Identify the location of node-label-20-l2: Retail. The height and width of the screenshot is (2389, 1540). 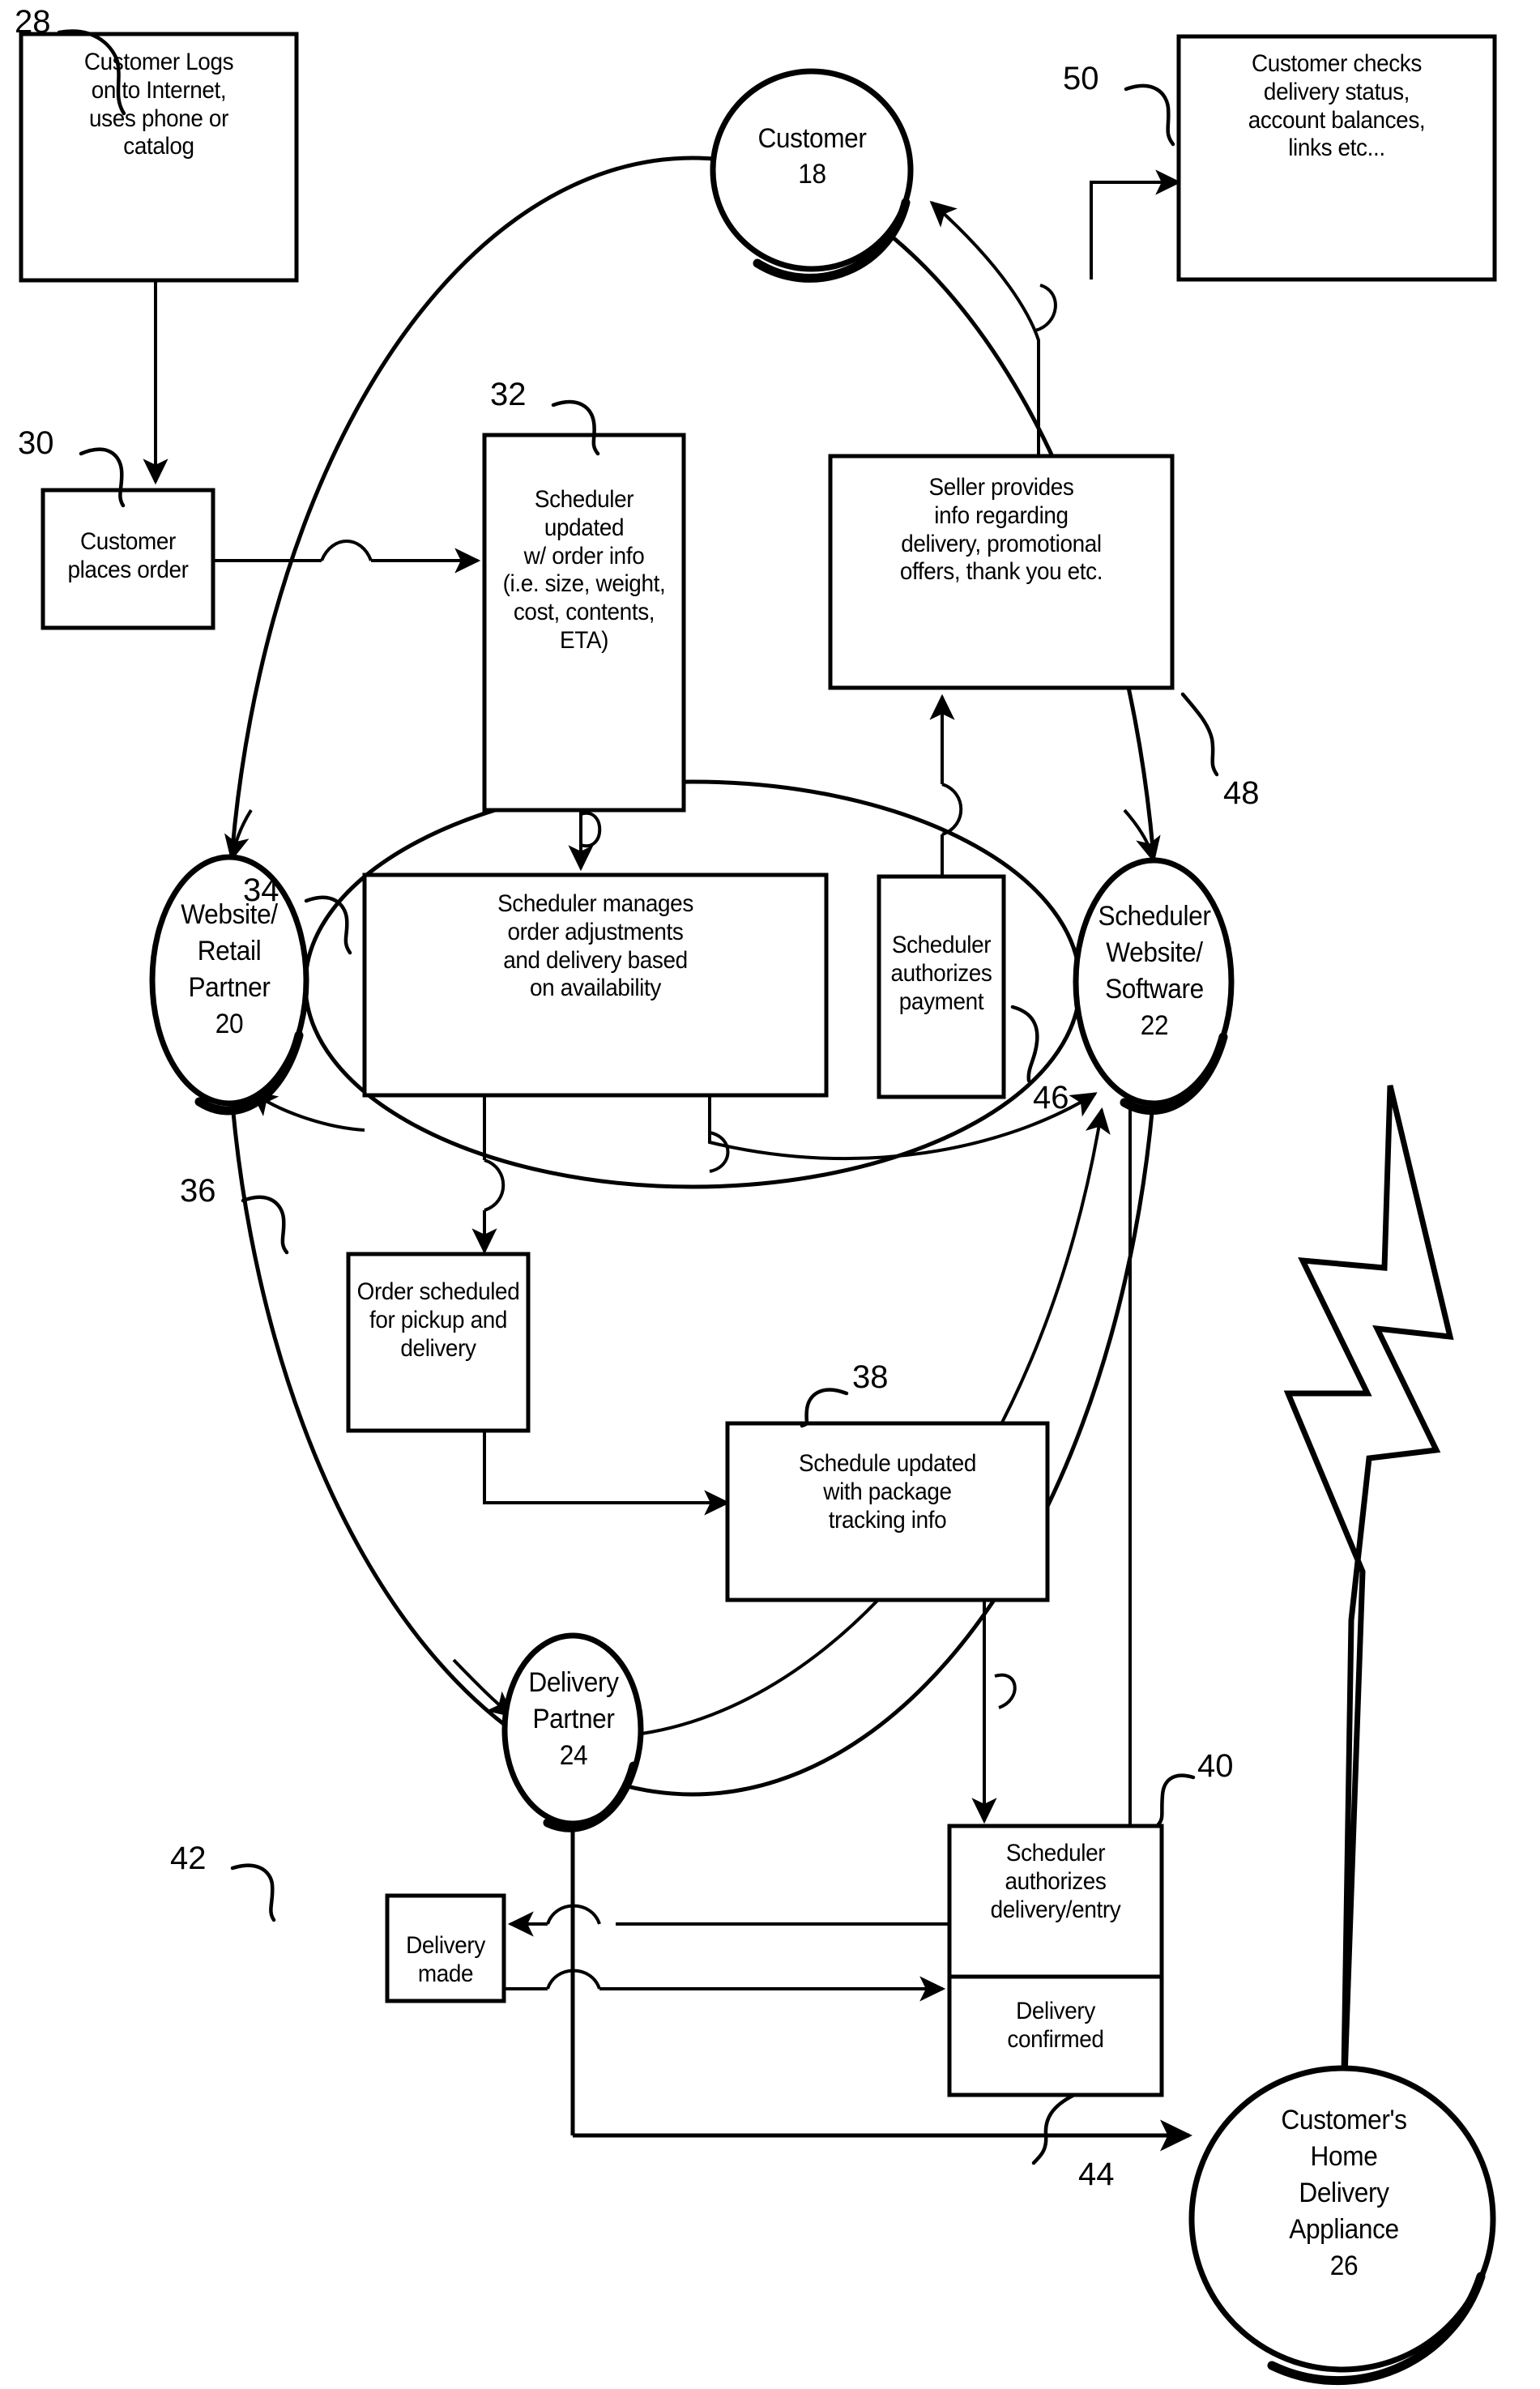
(229, 951).